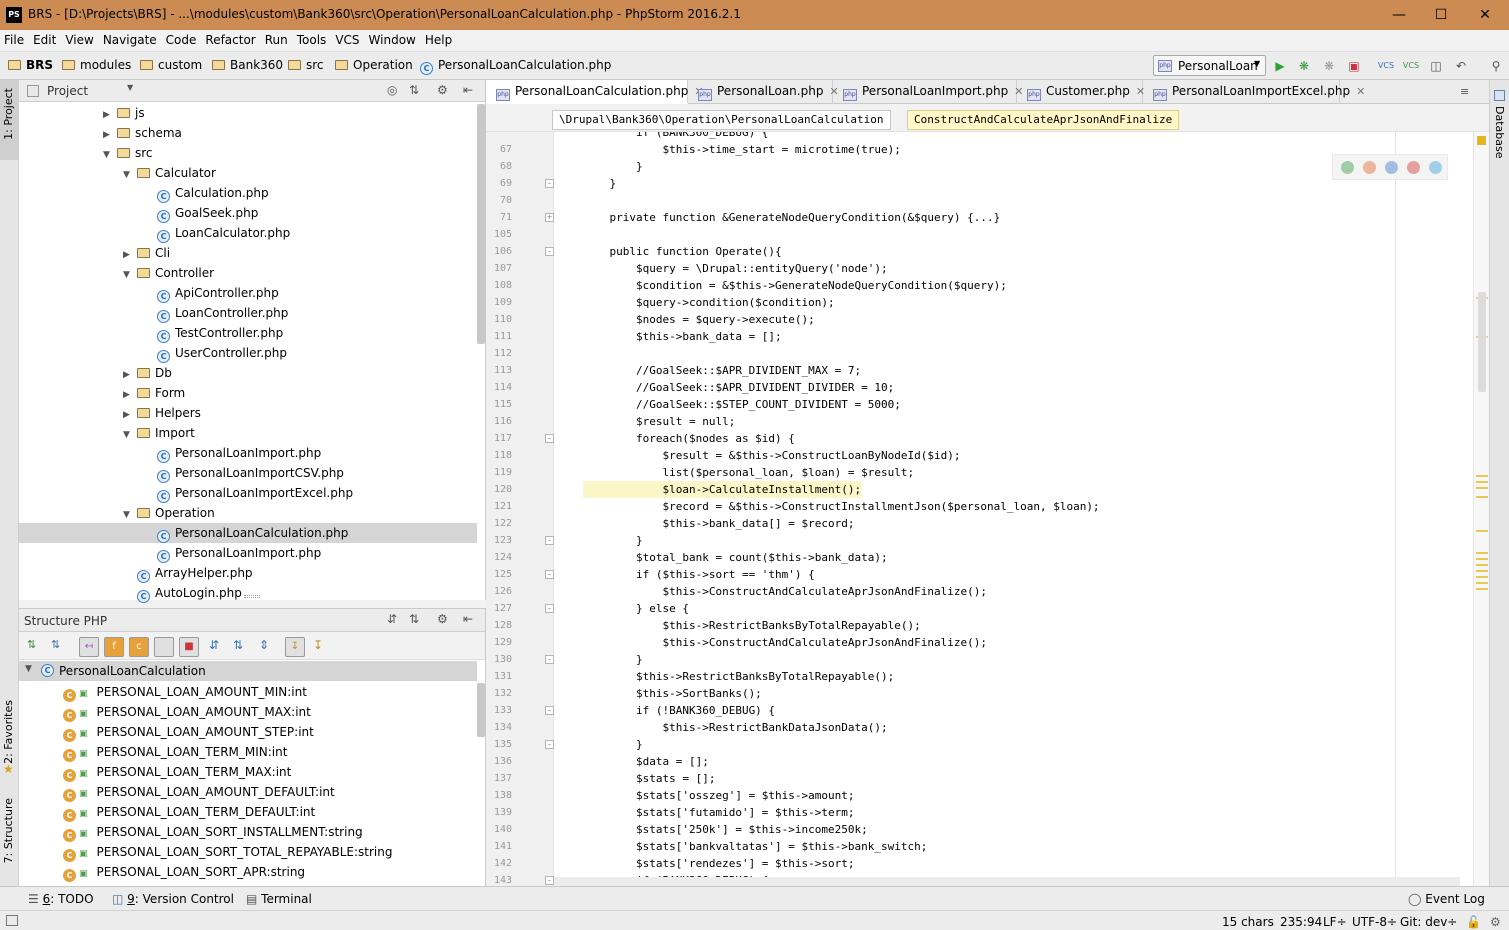 The height and width of the screenshot is (930, 1509). Describe the element at coordinates (189, 812) in the screenshot. I see `structure-constant-item: C ▣ PERSONAL_LOAN_TERM_DEFAULT:int` at that location.